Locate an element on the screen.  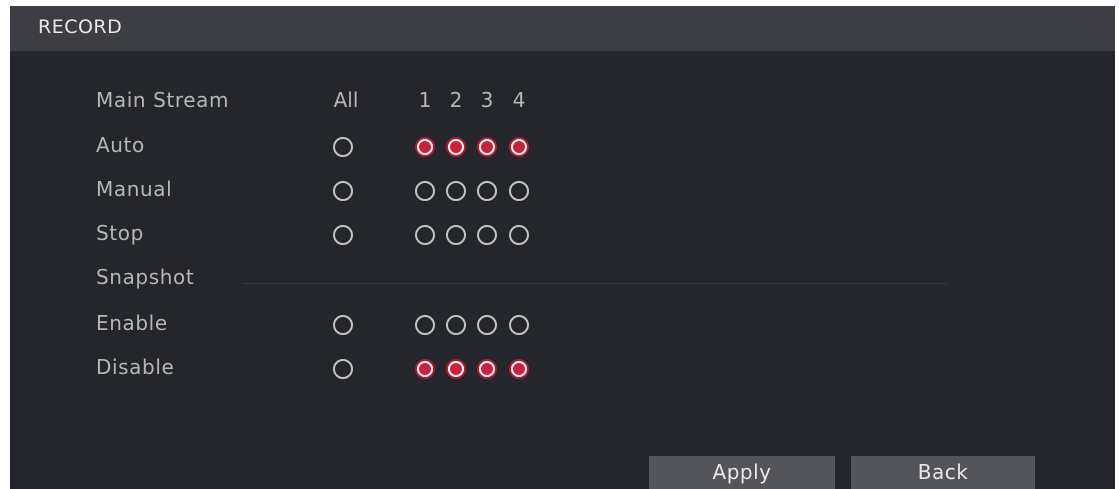
enable-channel-3-radio is located at coordinates (487, 325).